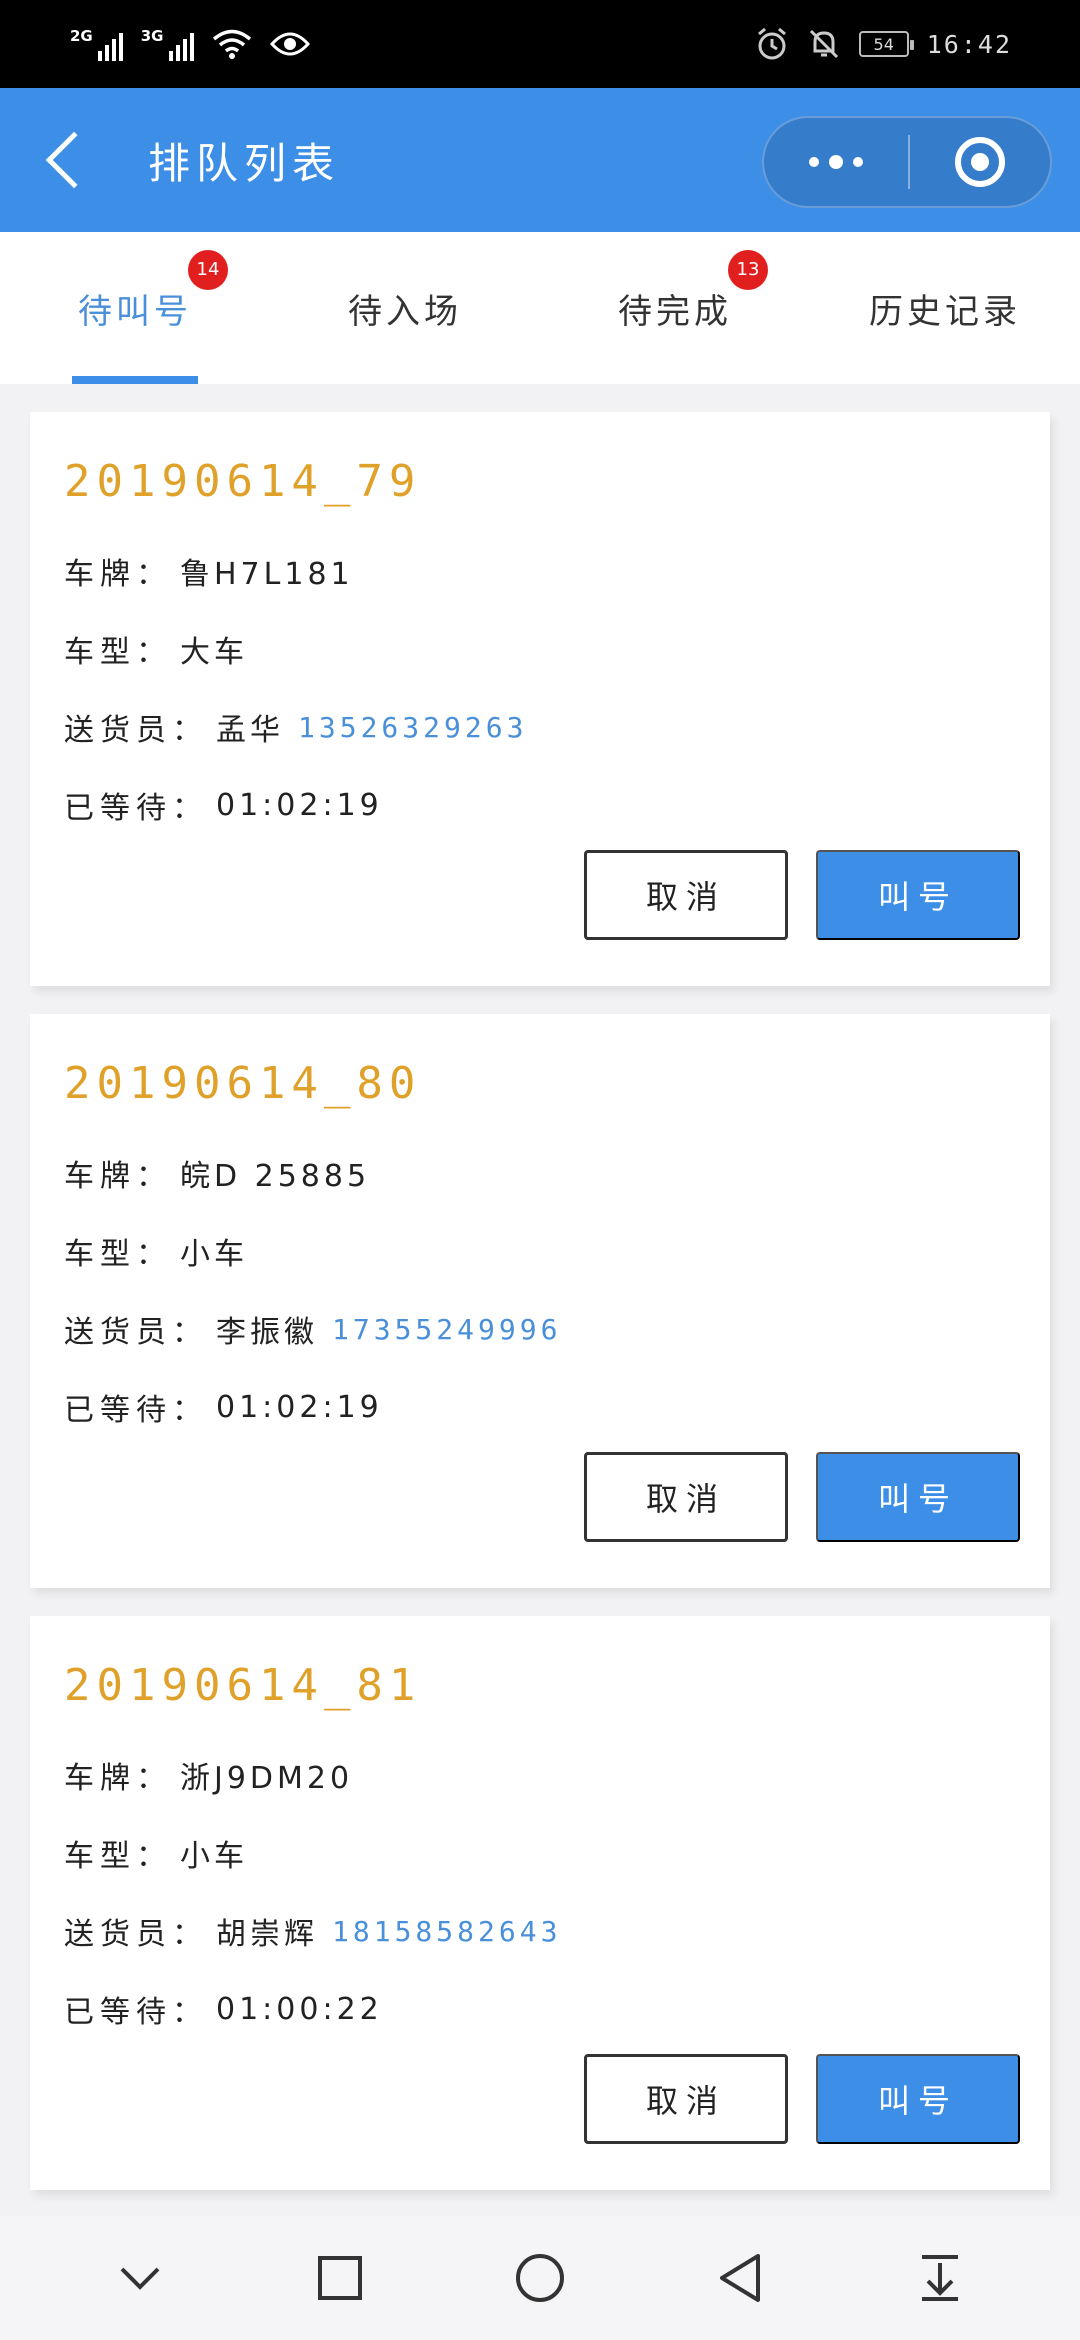  I want to click on battery-indicator: 54, so click(886, 44).